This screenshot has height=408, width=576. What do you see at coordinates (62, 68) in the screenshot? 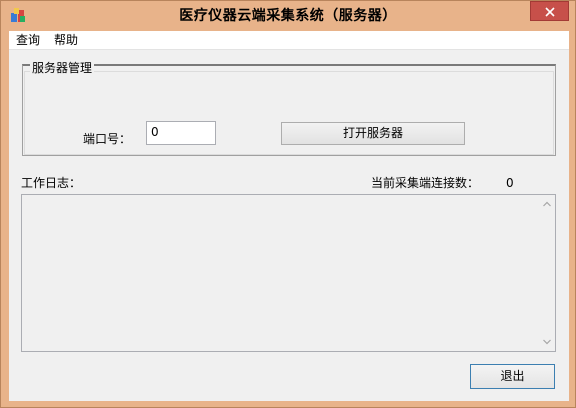
I see `group-legend: 服务器管理` at bounding box center [62, 68].